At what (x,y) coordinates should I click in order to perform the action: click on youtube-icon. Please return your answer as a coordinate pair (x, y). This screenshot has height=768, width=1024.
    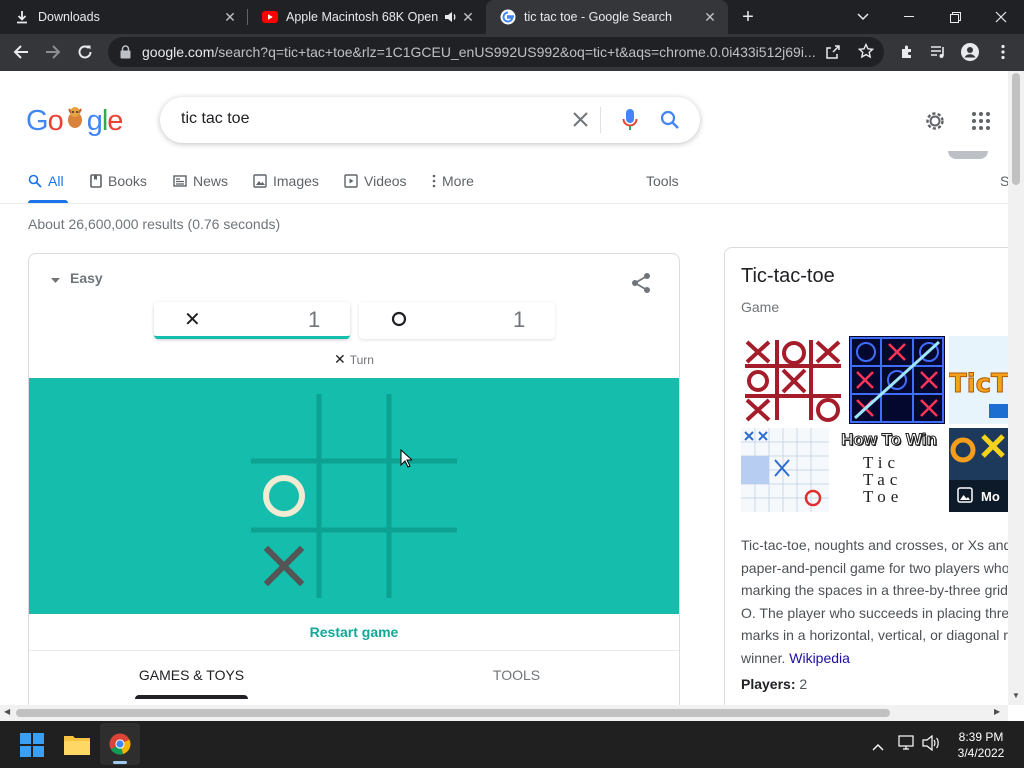
    Looking at the image, I should click on (270, 17).